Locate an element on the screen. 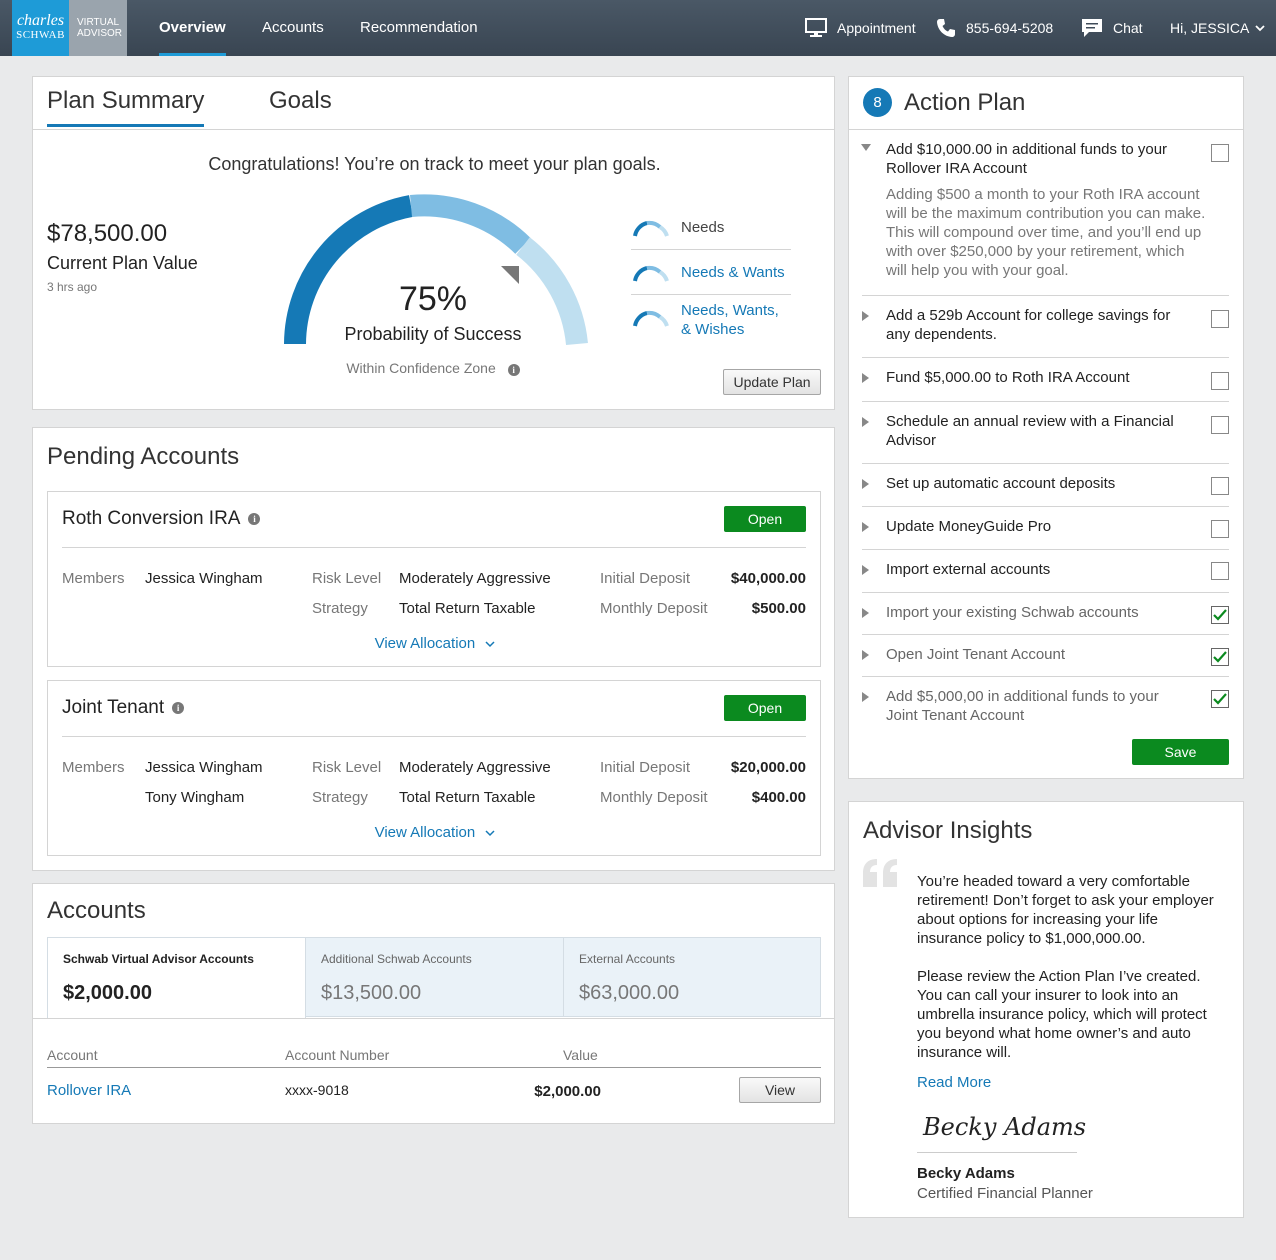  save-button: Save is located at coordinates (1180, 752).